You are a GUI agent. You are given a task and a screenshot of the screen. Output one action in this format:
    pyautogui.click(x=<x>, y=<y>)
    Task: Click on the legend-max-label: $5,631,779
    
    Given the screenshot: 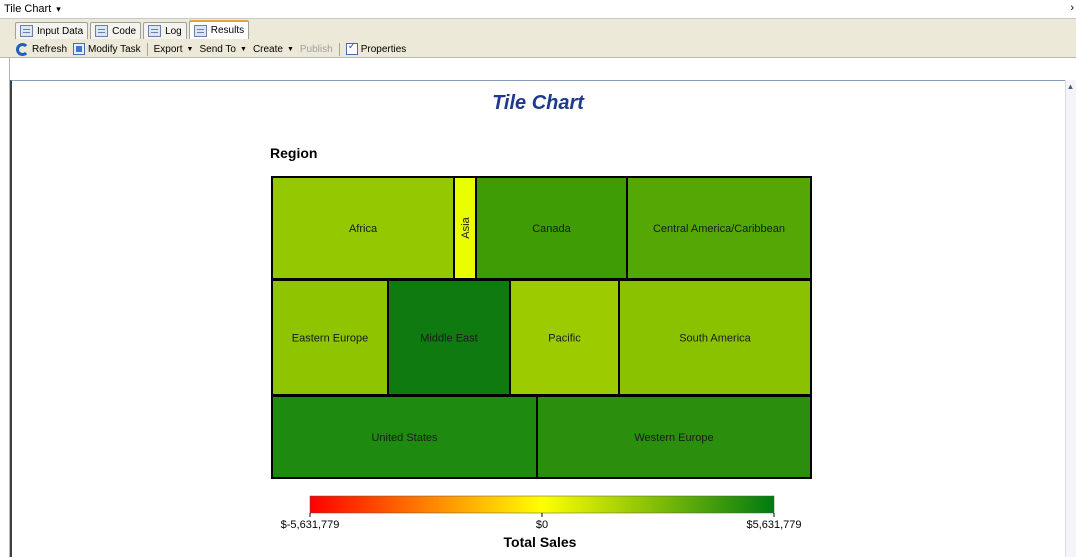 What is the action you would take?
    pyautogui.click(x=773, y=525)
    